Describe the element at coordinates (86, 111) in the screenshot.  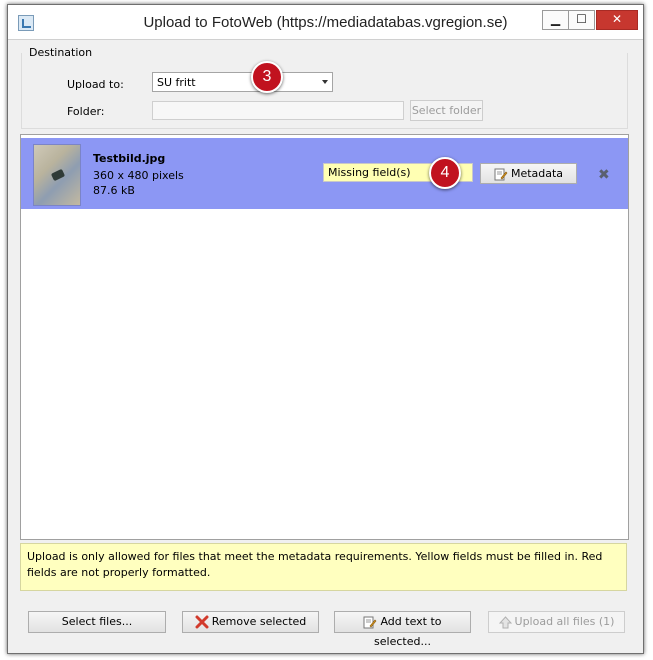
I see `folder-label: Folder:` at that location.